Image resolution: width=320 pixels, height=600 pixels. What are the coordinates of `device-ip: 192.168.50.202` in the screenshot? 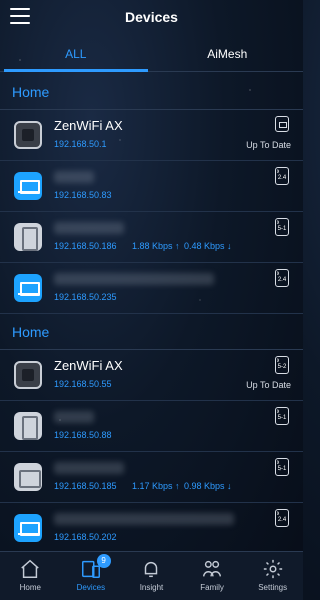 It's located at (85, 537).